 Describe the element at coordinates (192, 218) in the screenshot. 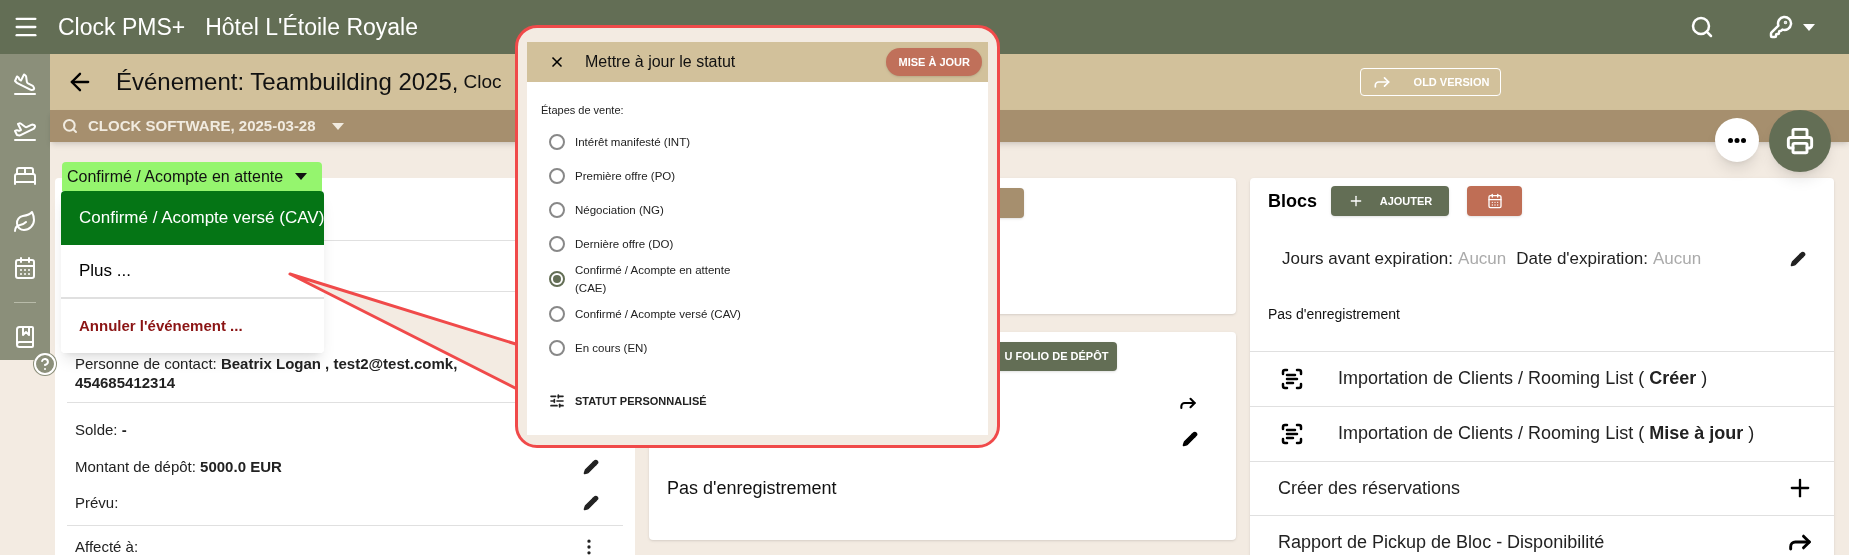

I see `menu-item: Confirmé / Acompte versé (CAV)` at that location.